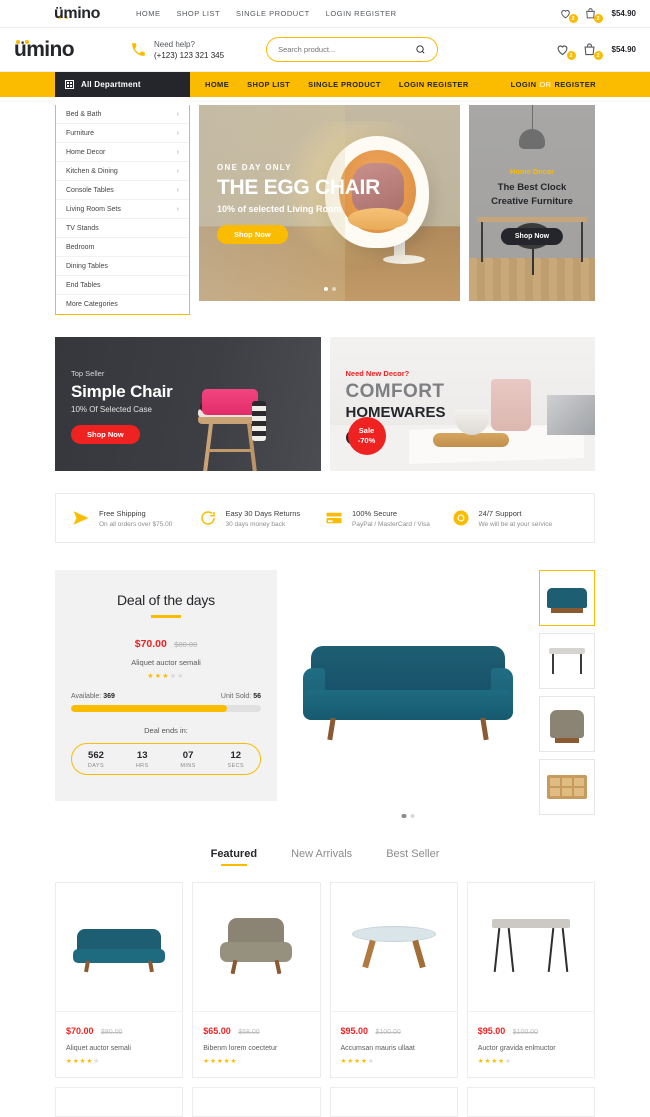 The image size is (650, 1117). What do you see at coordinates (375, 513) in the screenshot?
I see `service-title-2: 100% Secure` at bounding box center [375, 513].